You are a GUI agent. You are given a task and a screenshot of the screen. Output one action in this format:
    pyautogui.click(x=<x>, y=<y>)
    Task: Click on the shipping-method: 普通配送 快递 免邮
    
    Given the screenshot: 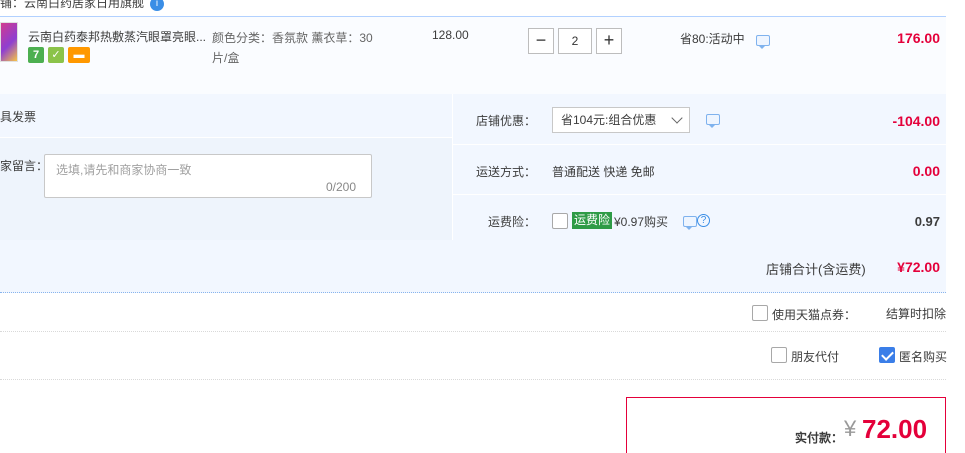 What is the action you would take?
    pyautogui.click(x=603, y=172)
    